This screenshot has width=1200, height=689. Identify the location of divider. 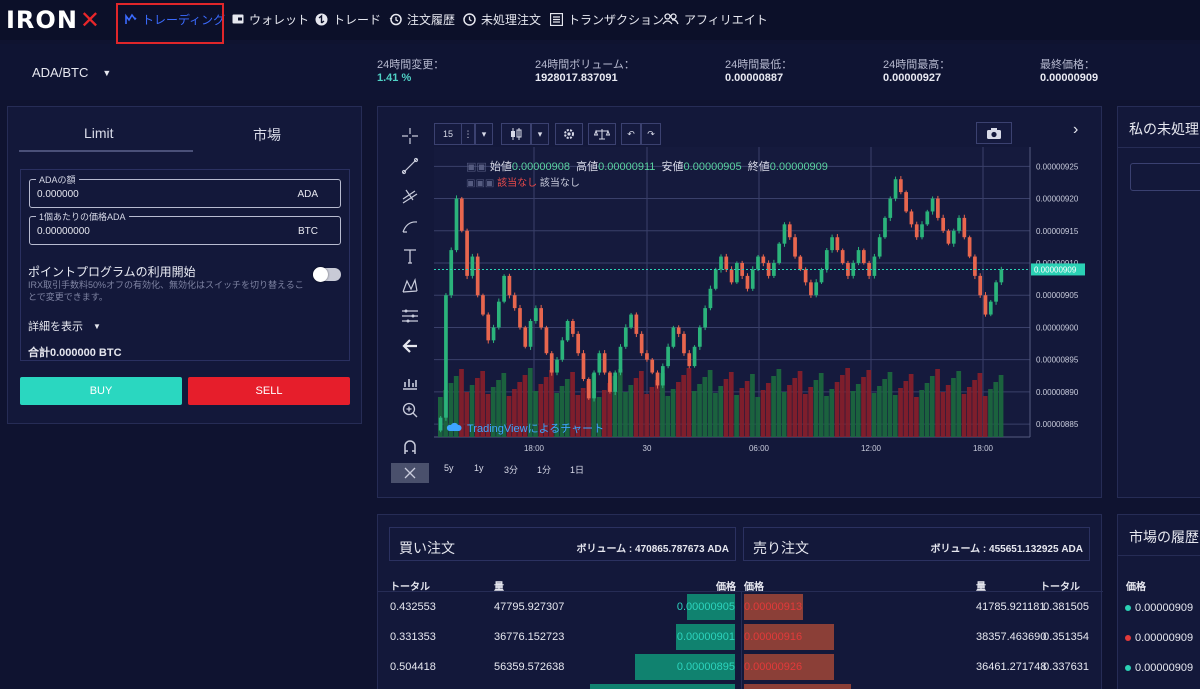
(1159, 555).